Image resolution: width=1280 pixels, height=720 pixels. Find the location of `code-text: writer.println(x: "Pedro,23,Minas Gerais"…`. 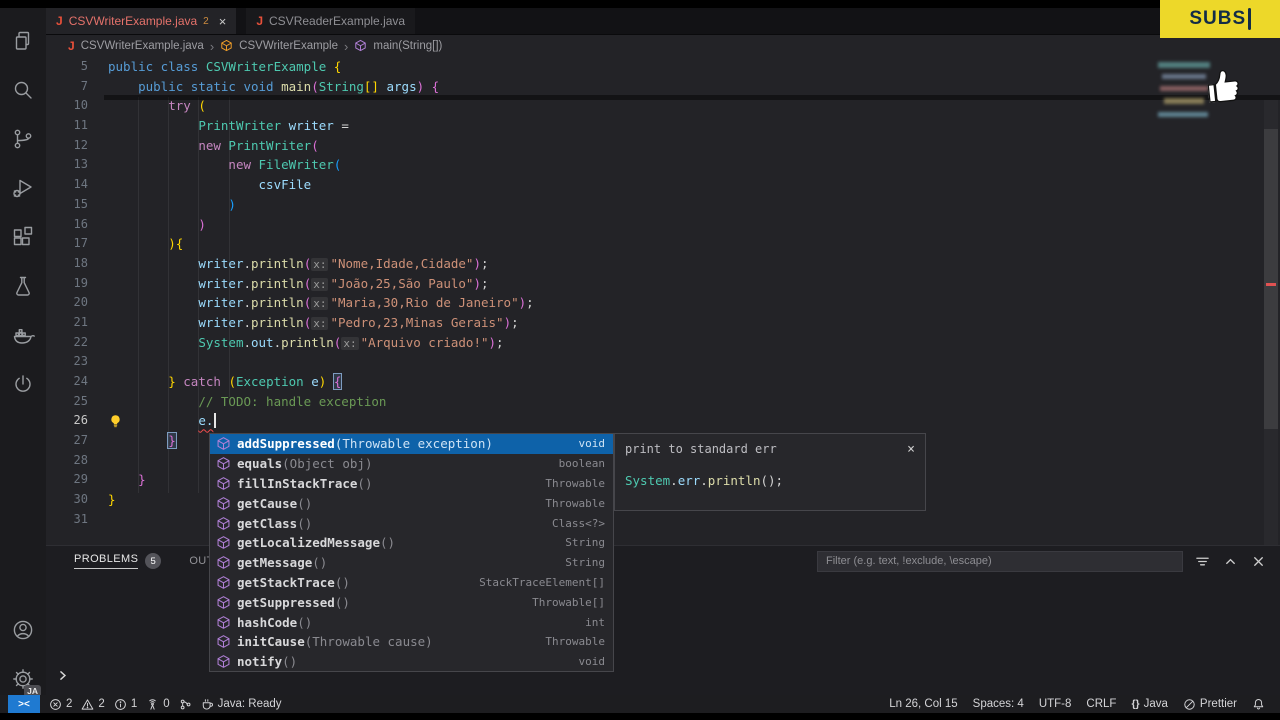

code-text: writer.println(x: "Pedro,23,Minas Gerais"… is located at coordinates (313, 323).